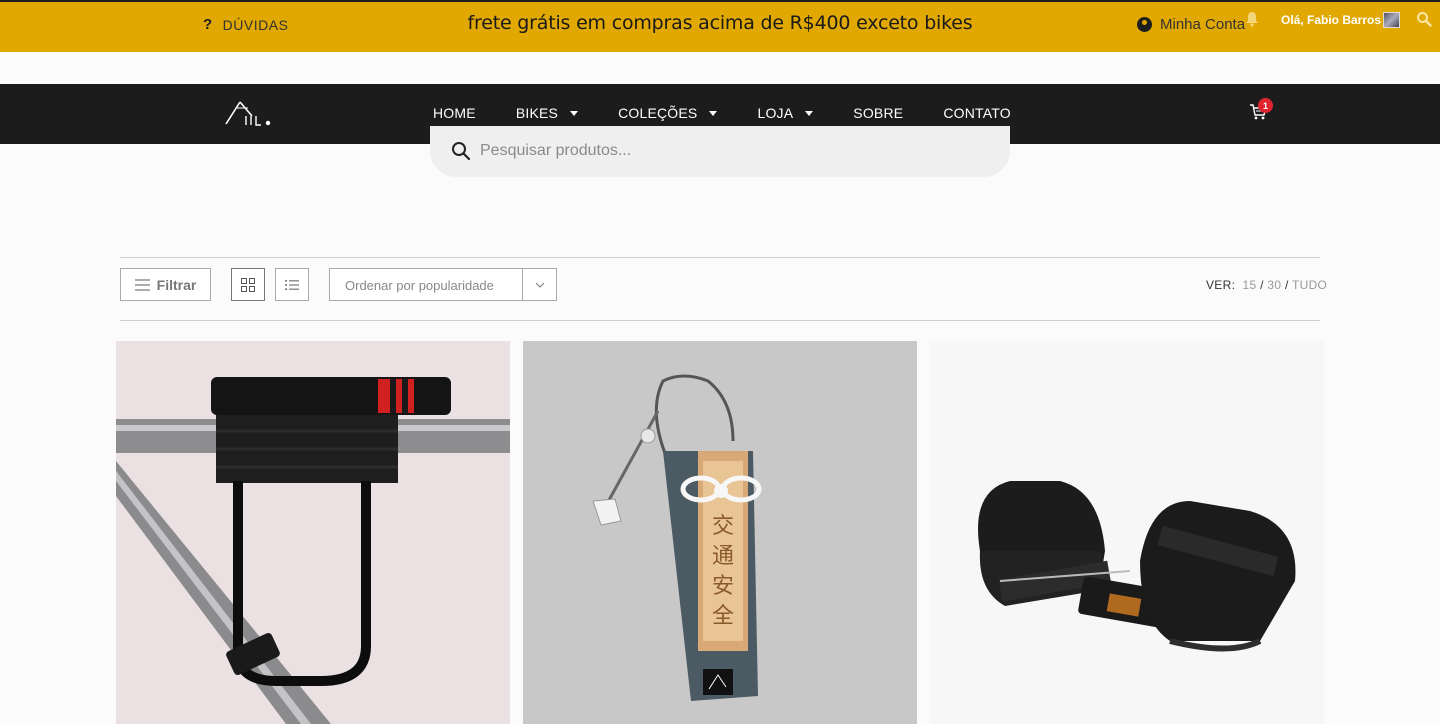 This screenshot has width=1440, height=724. Describe the element at coordinates (723, 586) in the screenshot. I see `svg-text: 安` at that location.